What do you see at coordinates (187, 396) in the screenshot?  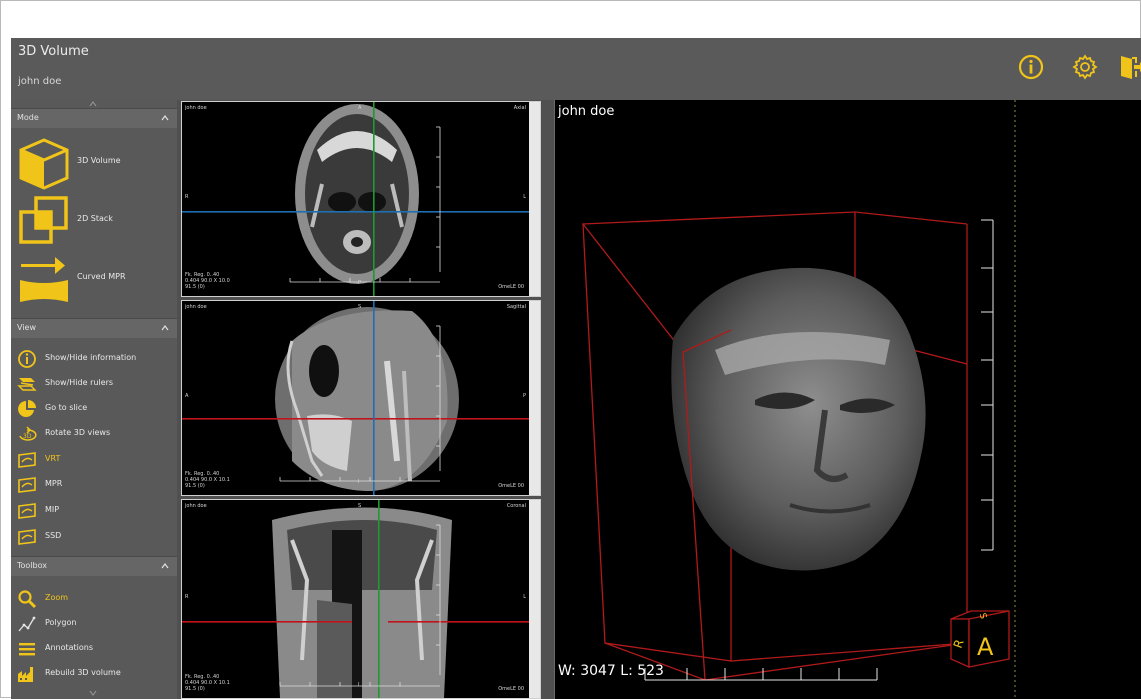 I see `slice-orientation-left: A` at bounding box center [187, 396].